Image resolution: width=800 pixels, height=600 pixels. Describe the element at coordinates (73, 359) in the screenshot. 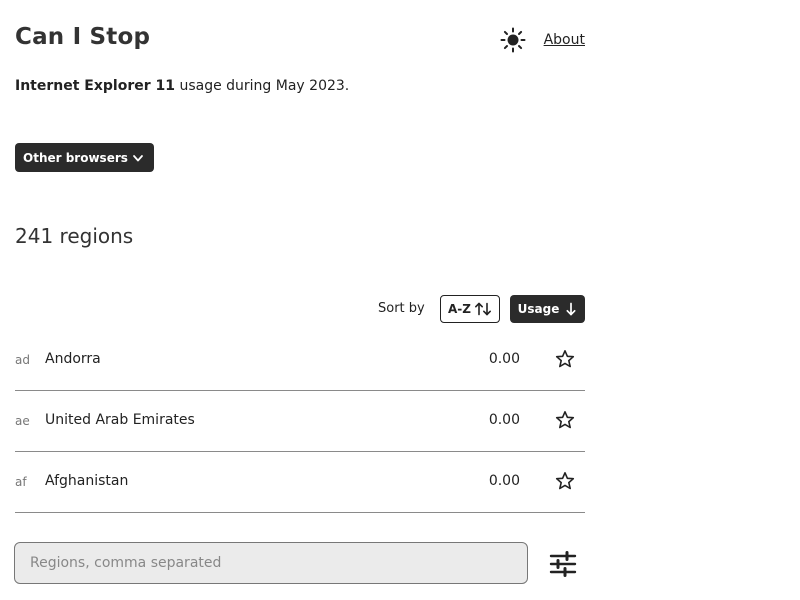

I see `region-name: Andorra` at that location.